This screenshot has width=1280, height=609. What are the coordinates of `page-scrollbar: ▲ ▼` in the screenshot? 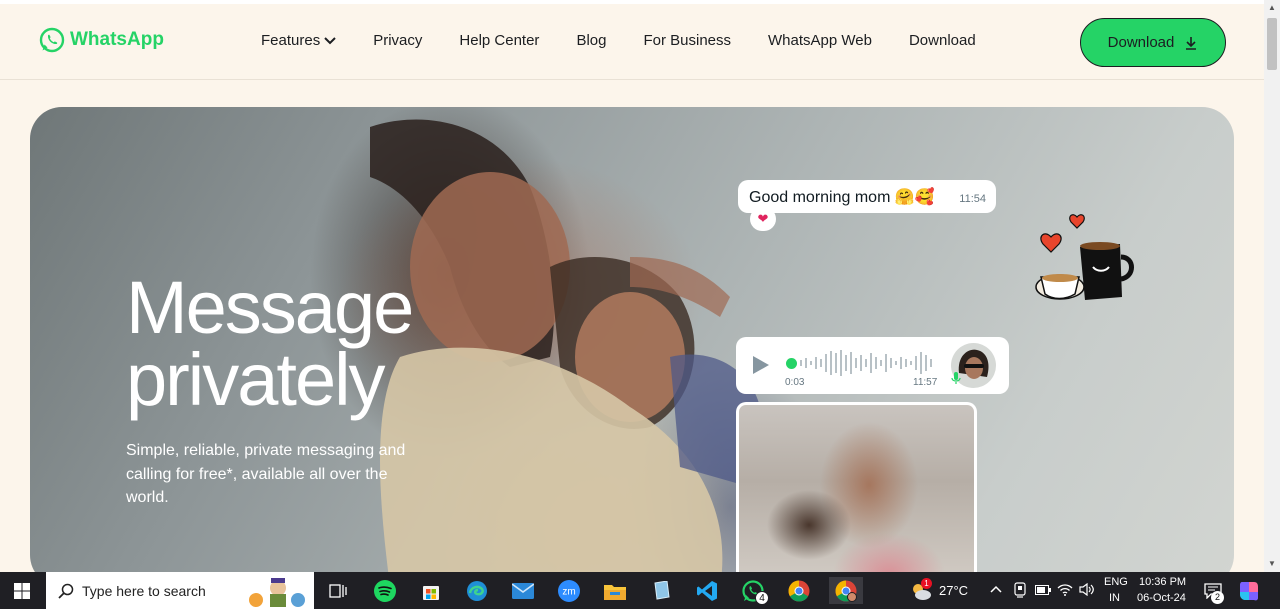 It's located at (1272, 286).